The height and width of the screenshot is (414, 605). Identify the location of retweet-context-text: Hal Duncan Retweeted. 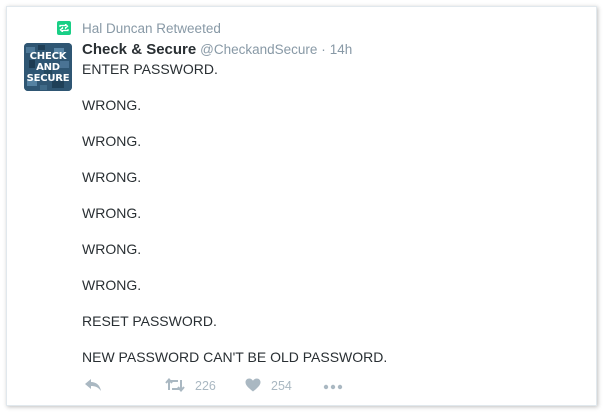
(151, 28).